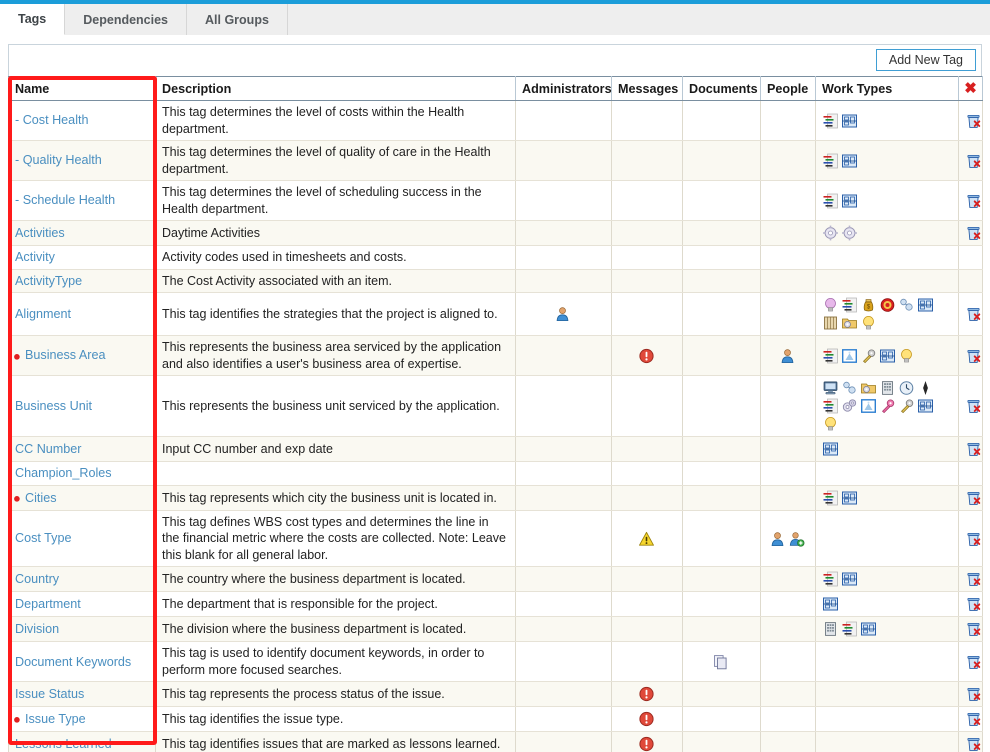 This screenshot has height=752, width=990. Describe the element at coordinates (63, 744) in the screenshot. I see `tag-name-link: Lessons Learned` at that location.